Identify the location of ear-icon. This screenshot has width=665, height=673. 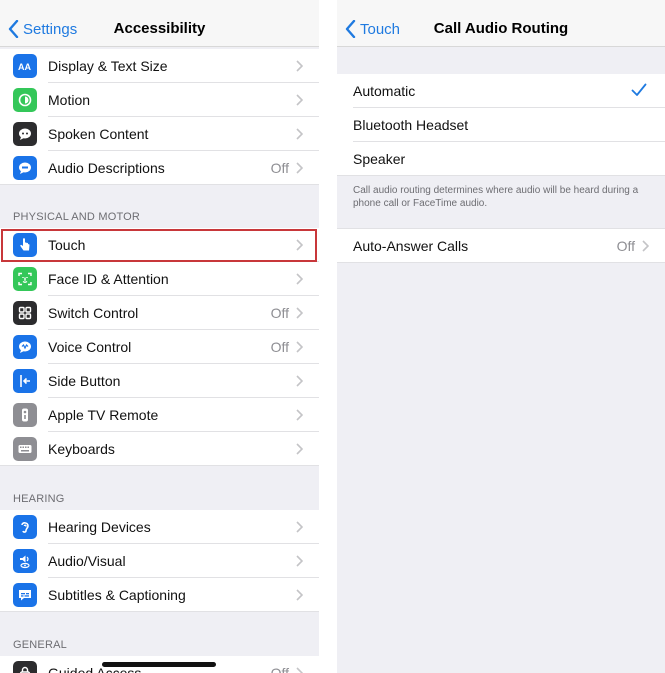
(25, 527).